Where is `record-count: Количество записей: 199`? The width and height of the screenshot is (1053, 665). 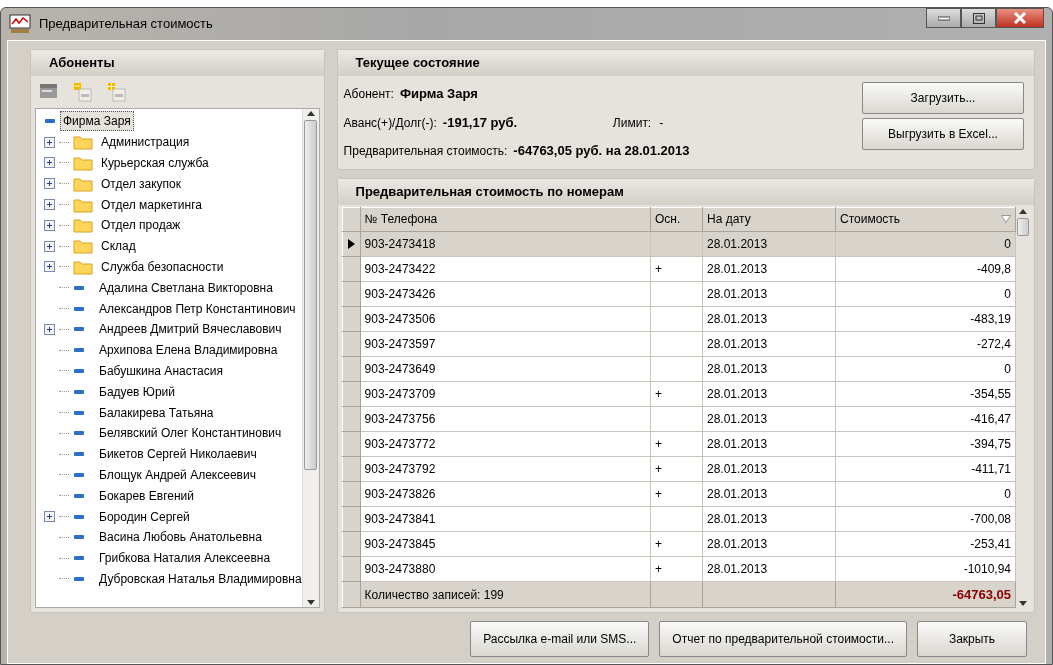 record-count: Количество записей: 199 is located at coordinates (505, 594).